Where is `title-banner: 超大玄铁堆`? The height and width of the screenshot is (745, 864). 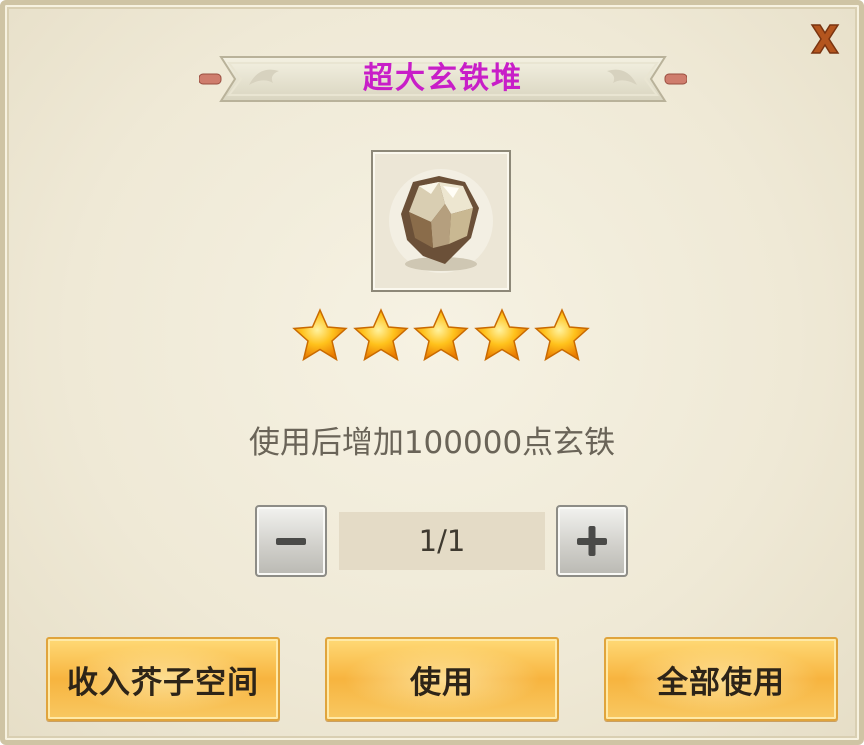
title-banner: 超大玄铁堆 is located at coordinates (443, 79).